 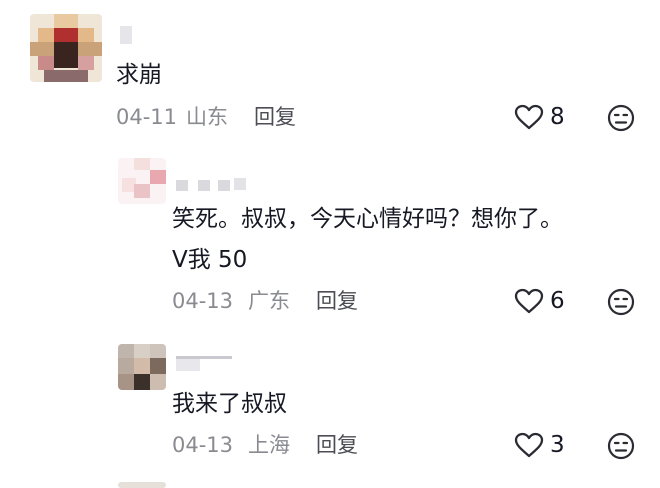 I want to click on comment-text: 笑死。叔叔，今天心情好吗？想你了。, so click(x=367, y=219).